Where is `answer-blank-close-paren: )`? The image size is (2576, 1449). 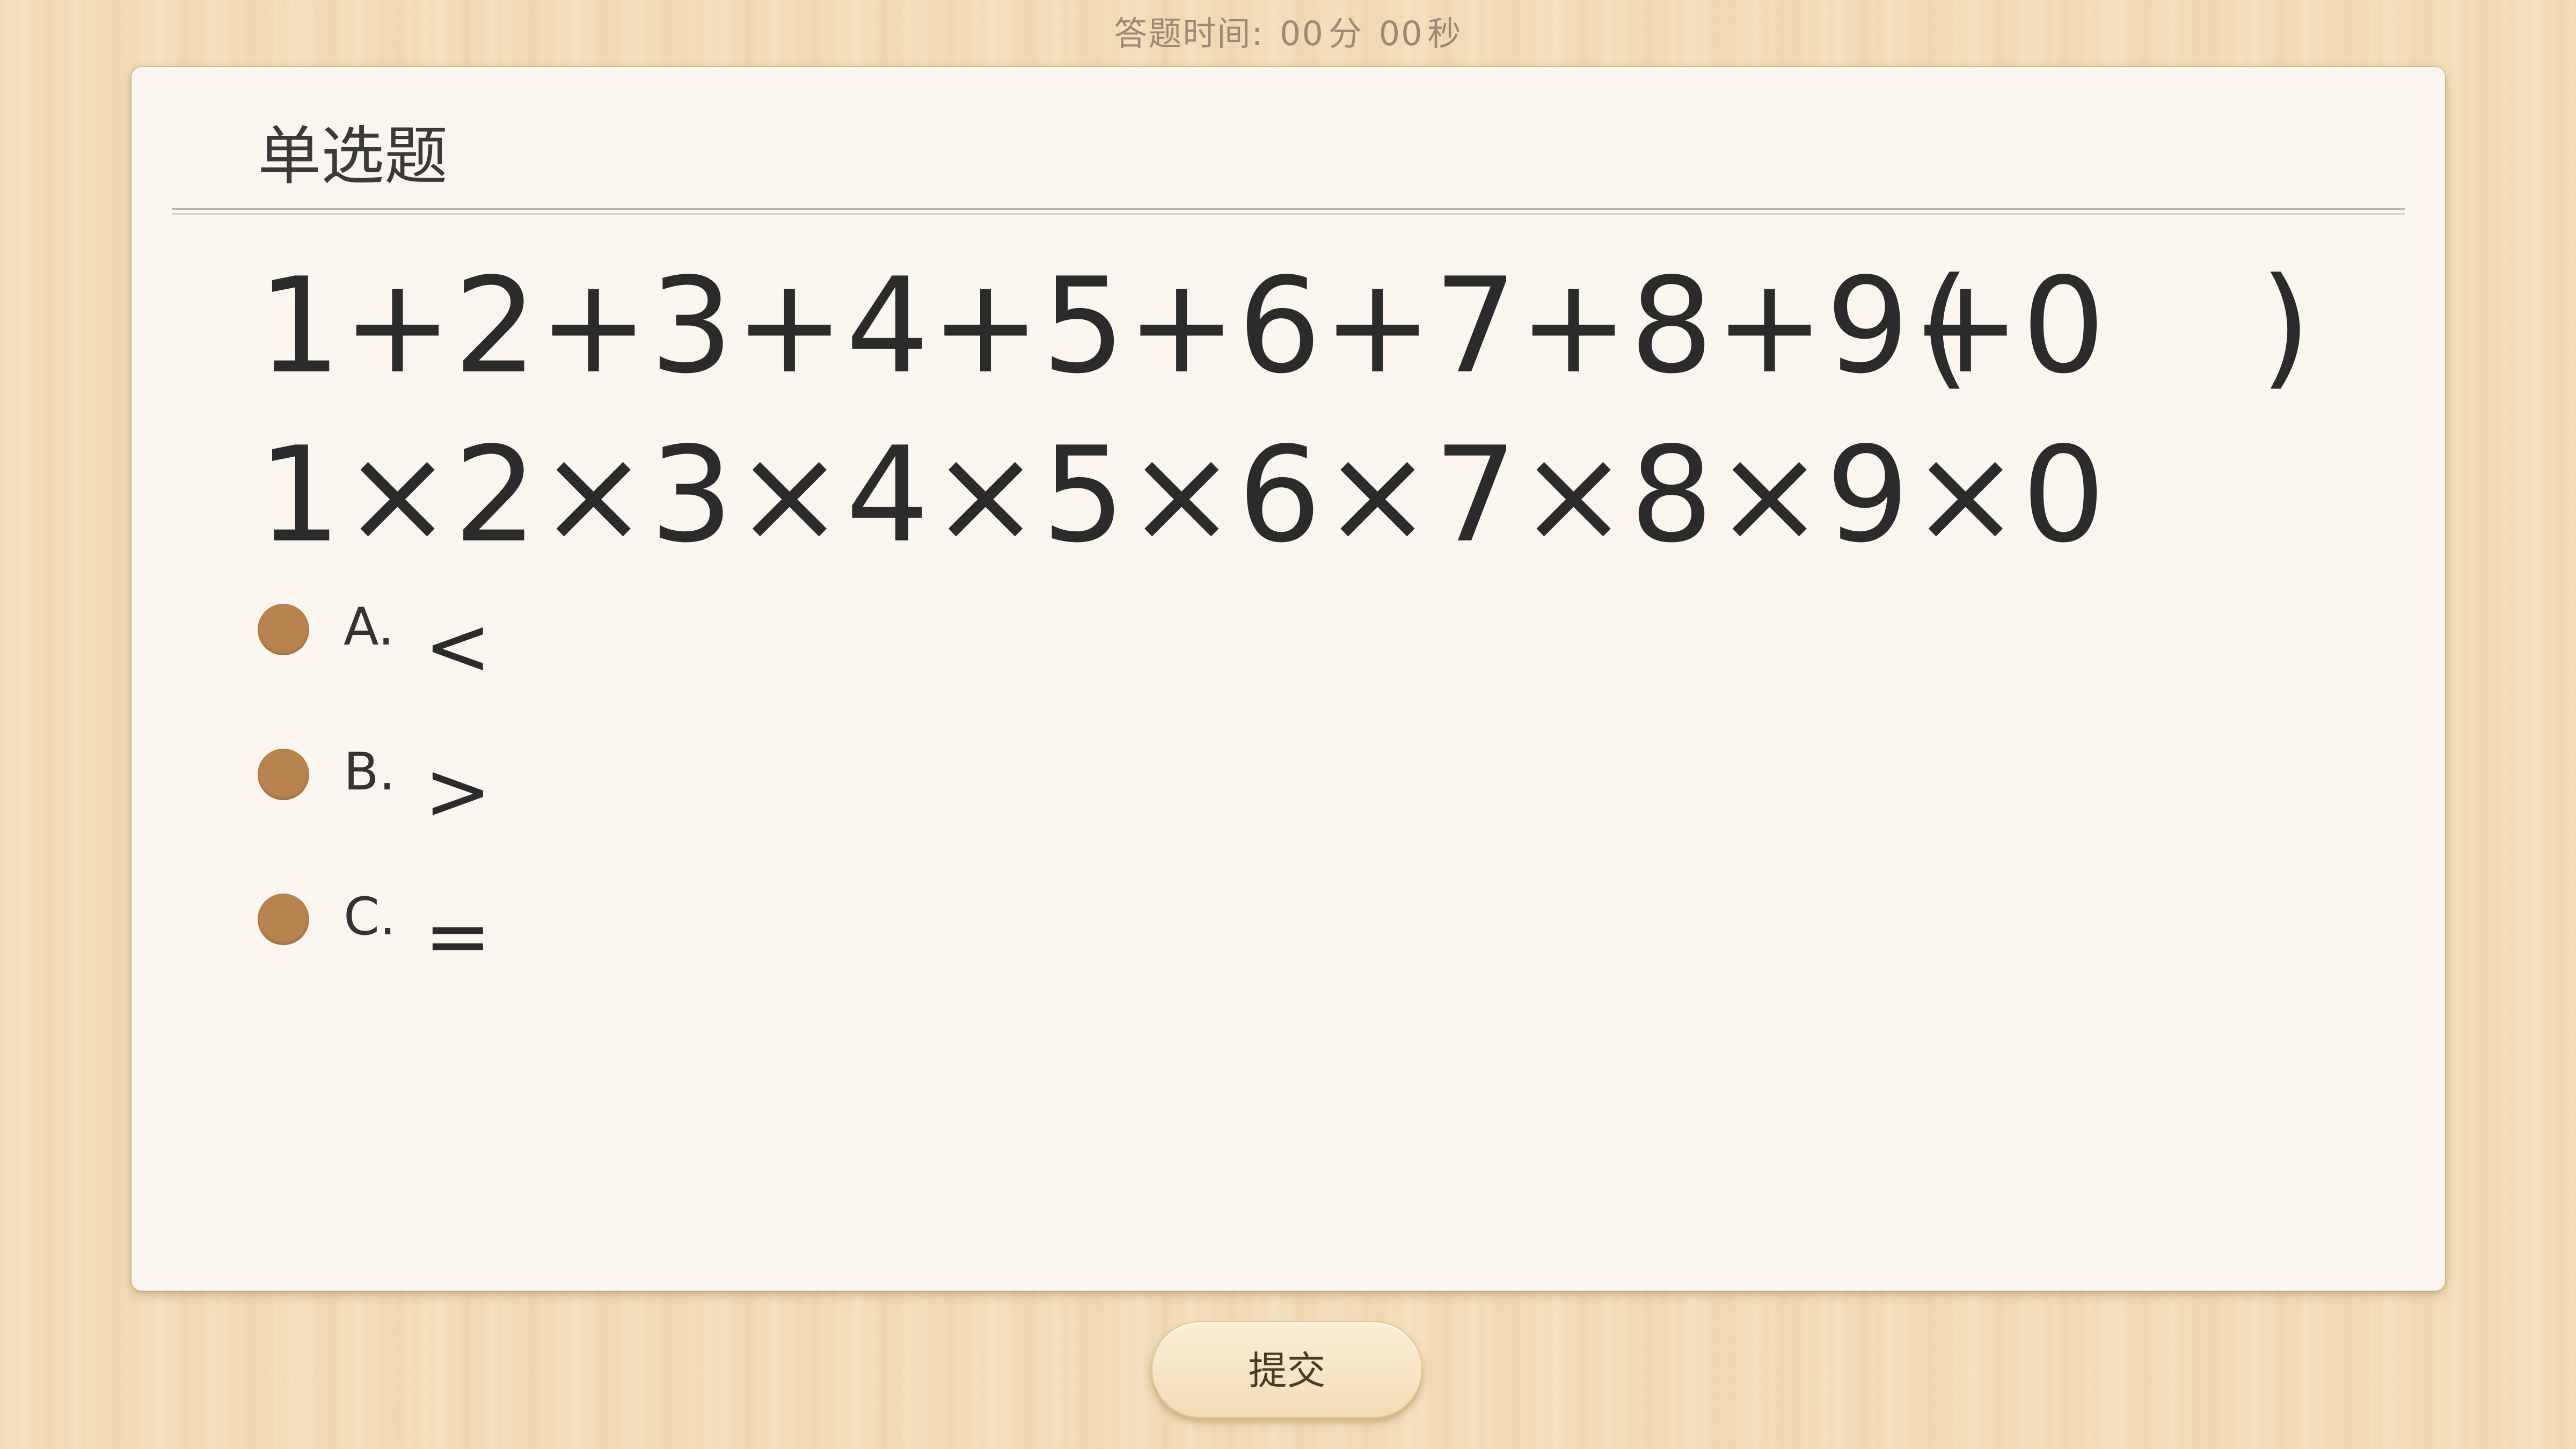
answer-blank-close-paren: ) is located at coordinates (2286, 326).